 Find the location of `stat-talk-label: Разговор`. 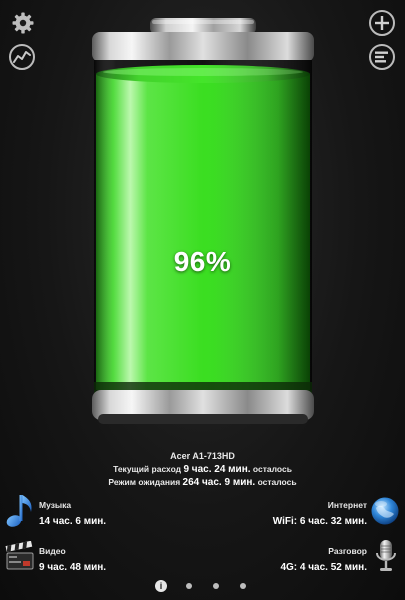

stat-talk-label: Разговор is located at coordinates (347, 551).